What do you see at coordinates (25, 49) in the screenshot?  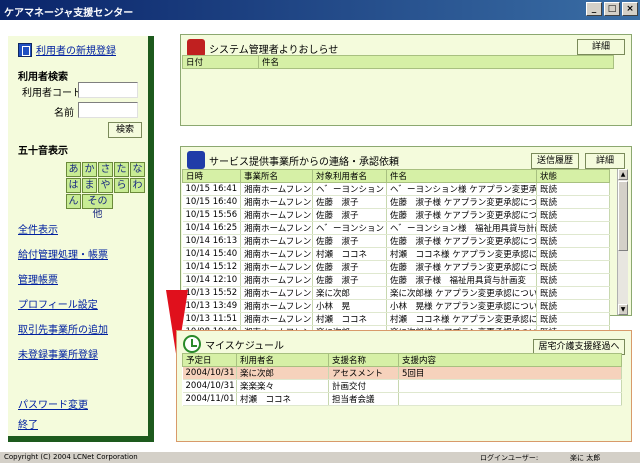 I see `user-add-icon` at bounding box center [25, 49].